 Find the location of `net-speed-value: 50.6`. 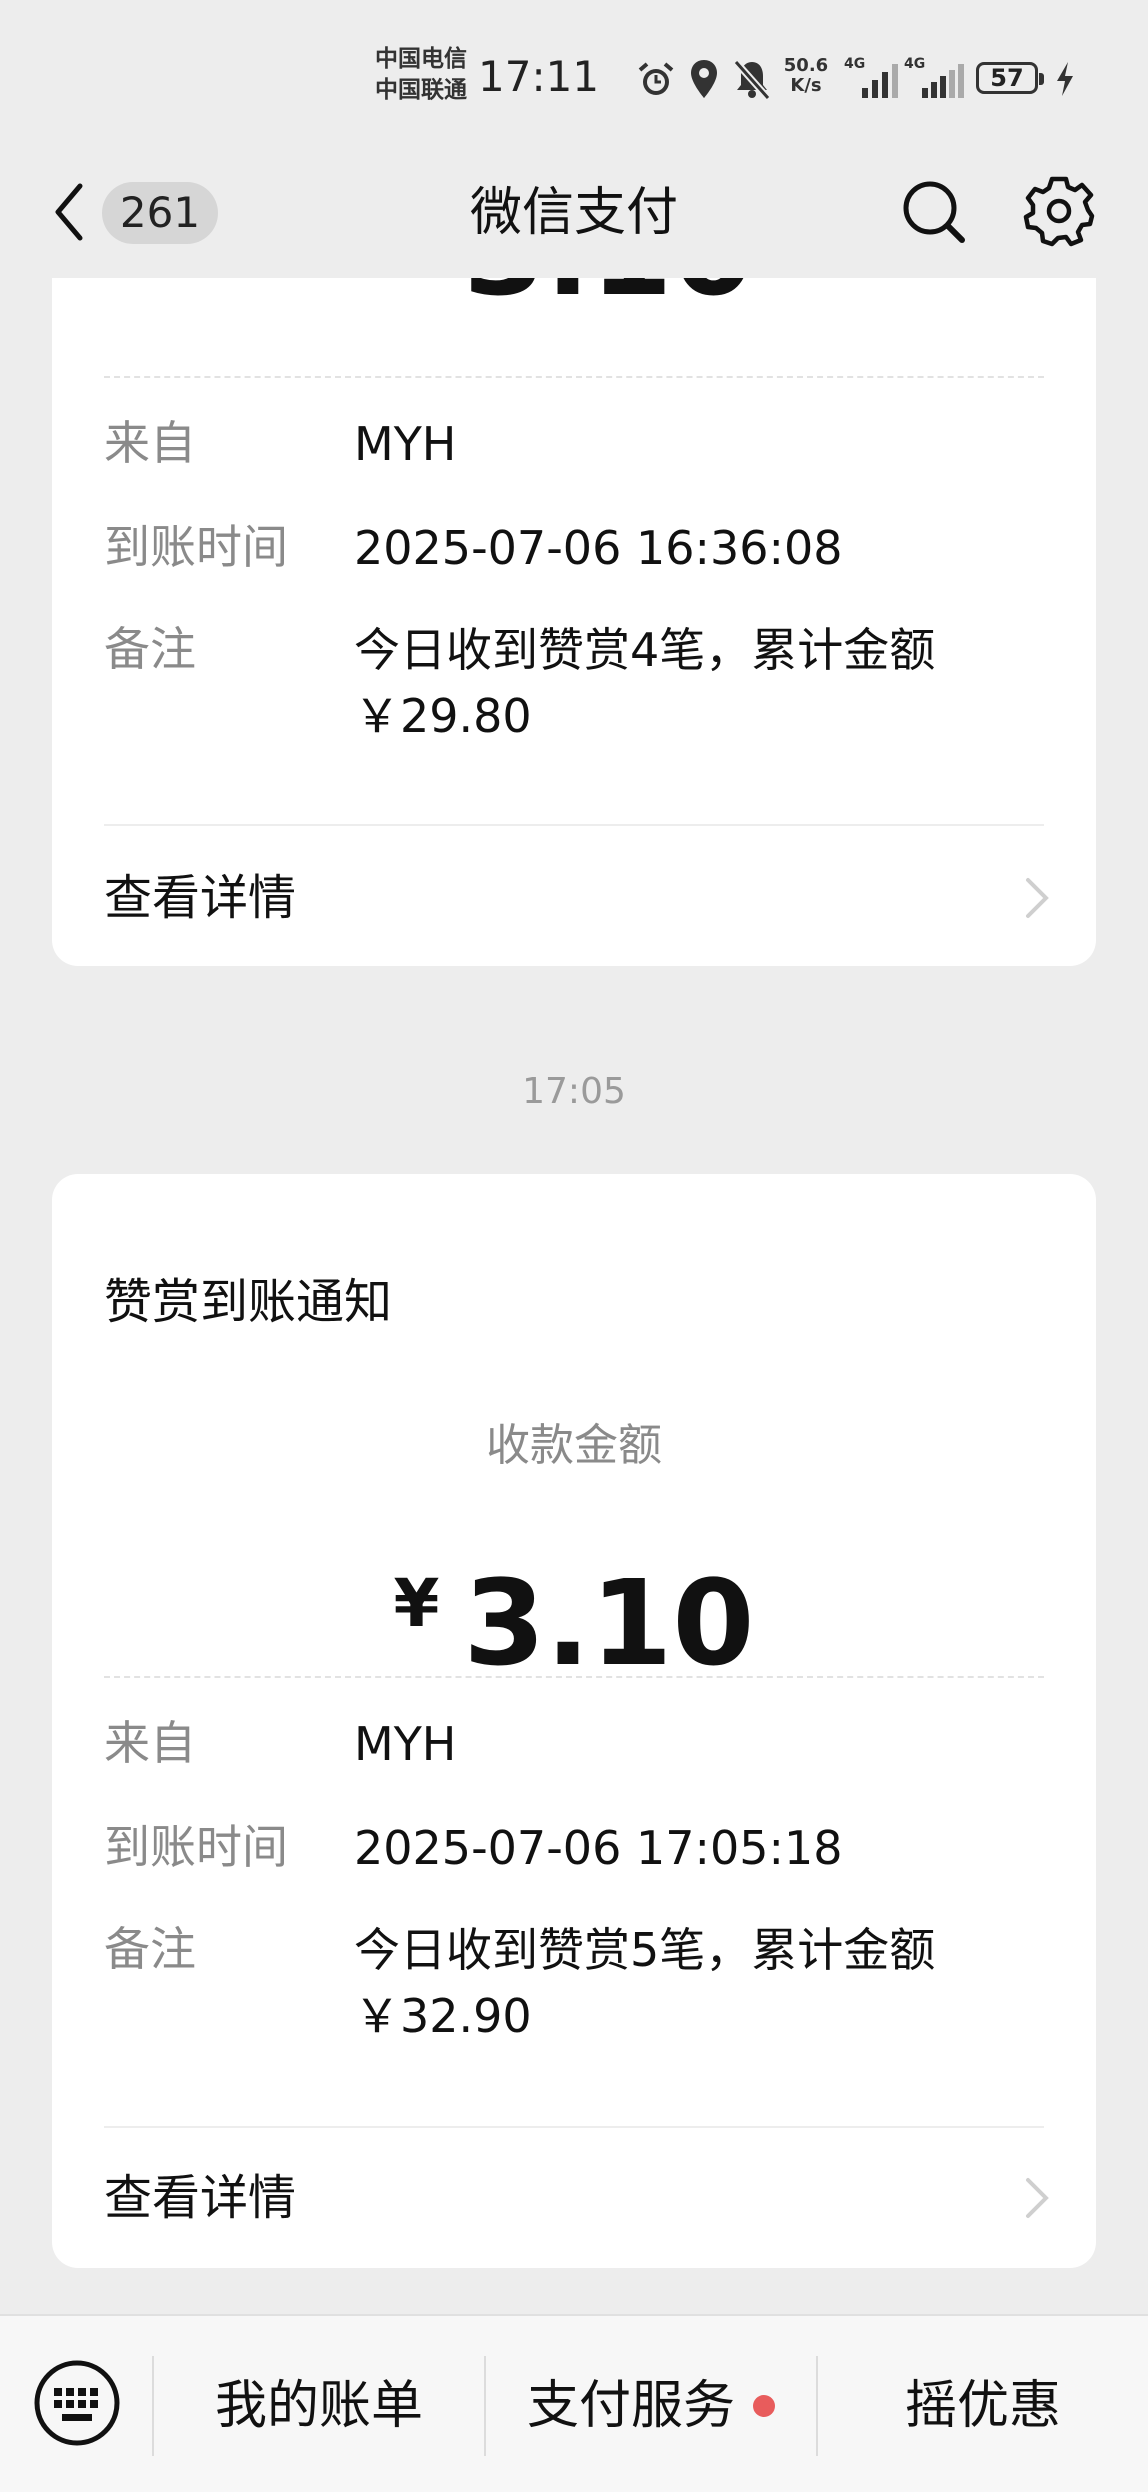

net-speed-value: 50.6 is located at coordinates (806, 65).